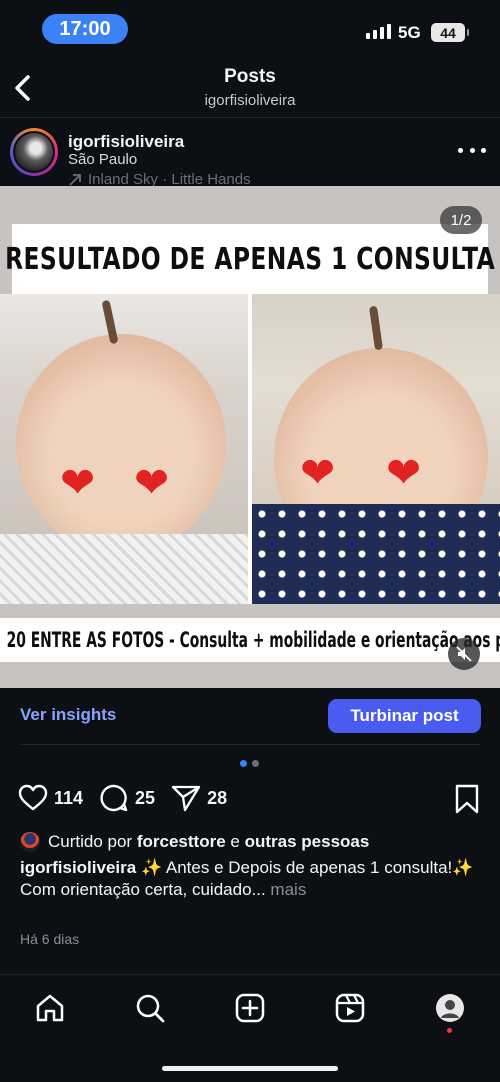 This screenshot has width=500, height=1082. What do you see at coordinates (126, 142) in the screenshot?
I see `author-username: igorfisioliveira` at bounding box center [126, 142].